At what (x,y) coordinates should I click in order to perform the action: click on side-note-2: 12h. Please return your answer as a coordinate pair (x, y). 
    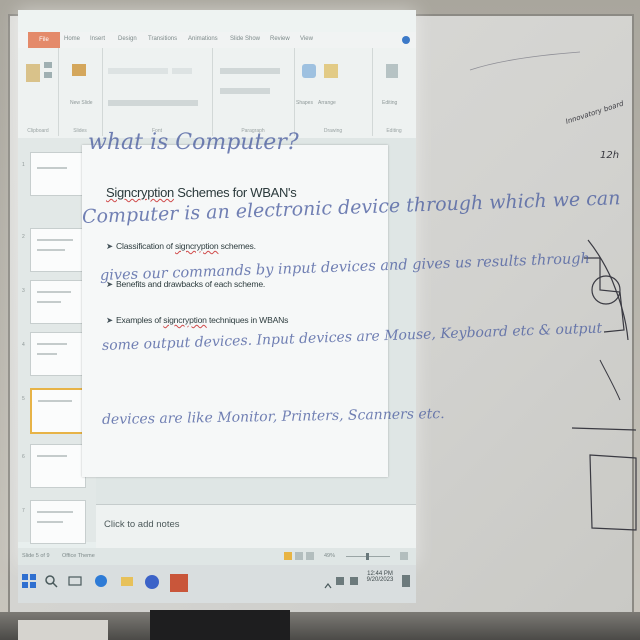
    Looking at the image, I should click on (610, 155).